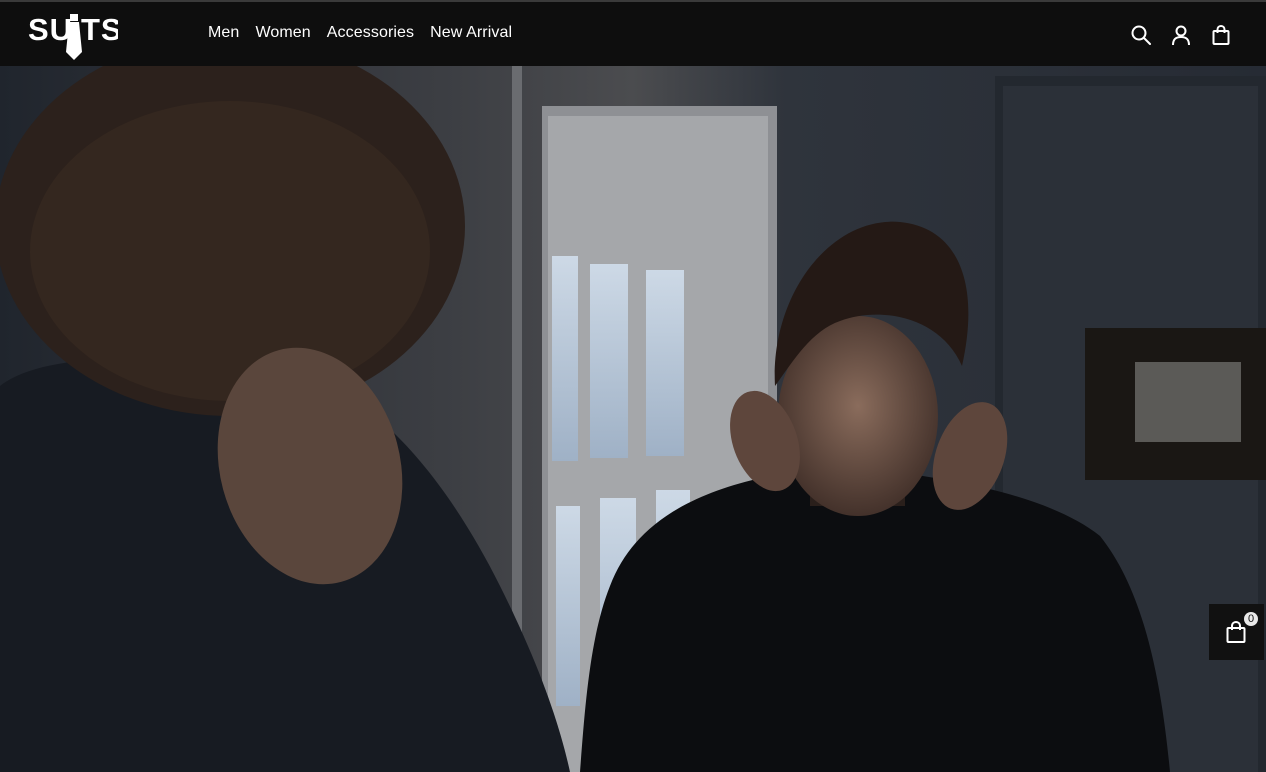 This screenshot has height=772, width=1266. I want to click on header-icons, so click(1181, 35).